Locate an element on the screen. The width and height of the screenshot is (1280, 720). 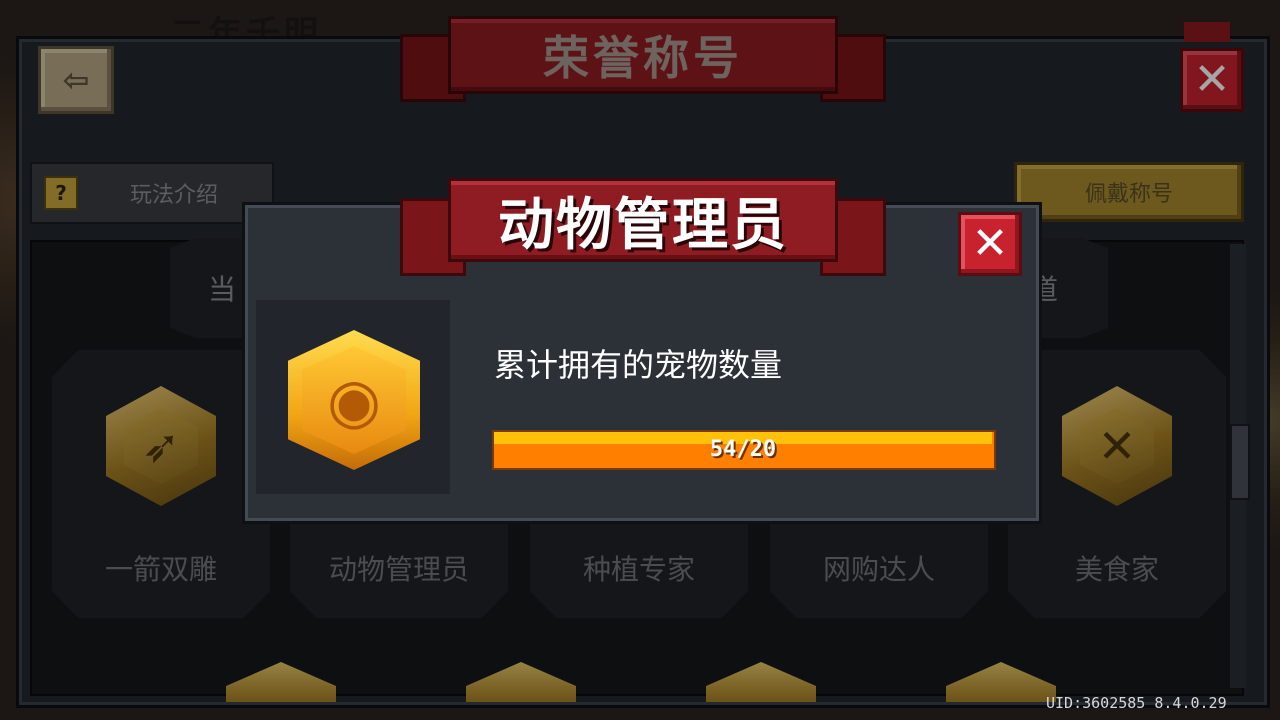
dialog-title-ribbon: 动物管理员 is located at coordinates (643, 220).